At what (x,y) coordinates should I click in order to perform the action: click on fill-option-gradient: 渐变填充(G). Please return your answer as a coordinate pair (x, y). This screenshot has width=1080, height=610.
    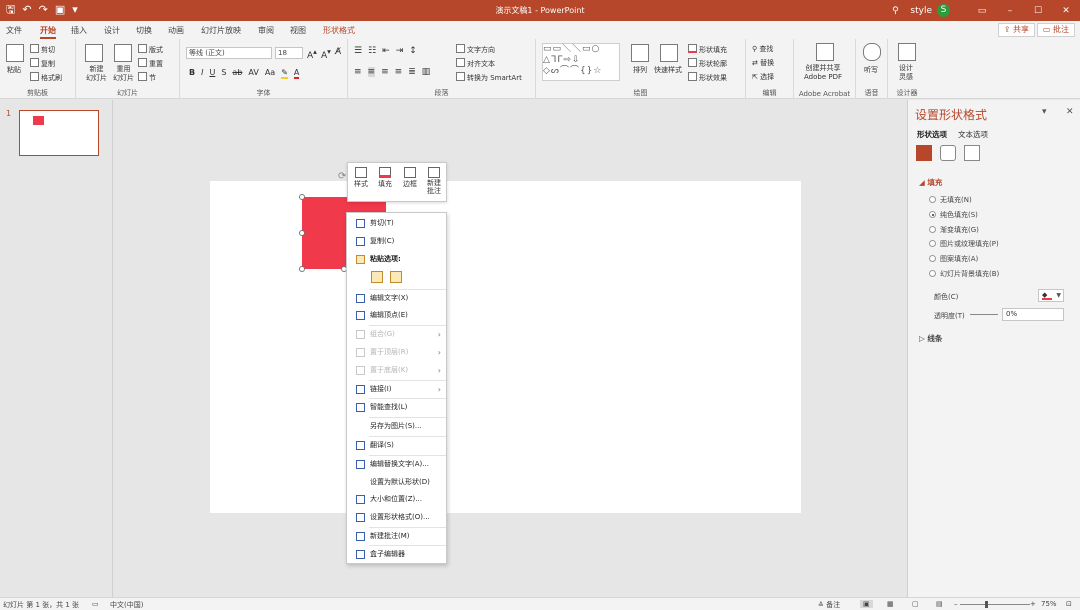
    Looking at the image, I should click on (954, 230).